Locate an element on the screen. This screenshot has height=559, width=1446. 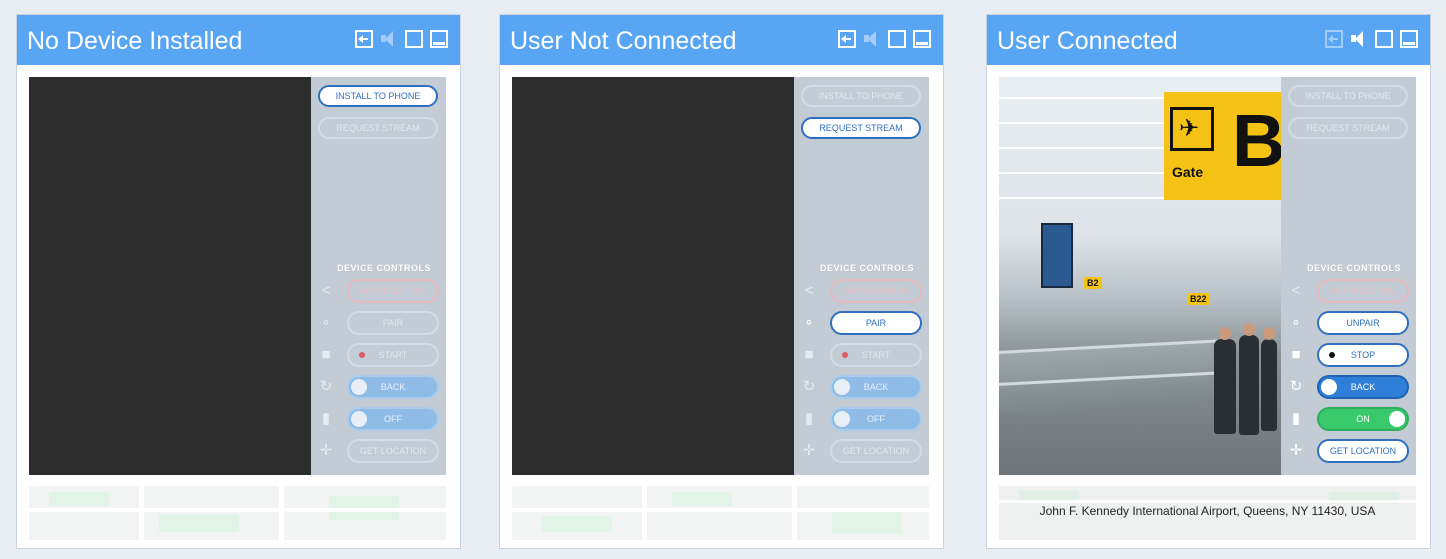
video-area is located at coordinates (170, 276).